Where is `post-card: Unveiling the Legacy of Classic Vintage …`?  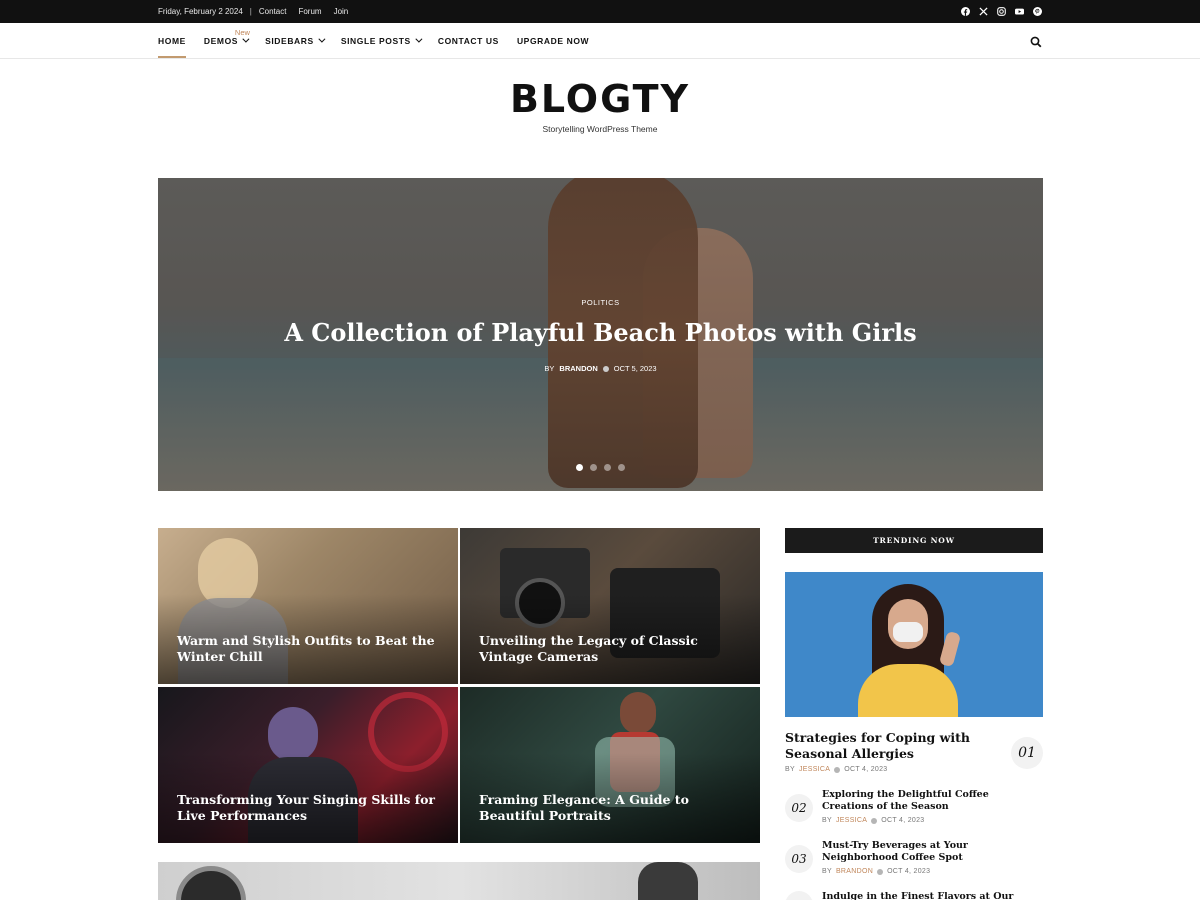
post-card: Unveiling the Legacy of Classic Vintage … is located at coordinates (610, 606).